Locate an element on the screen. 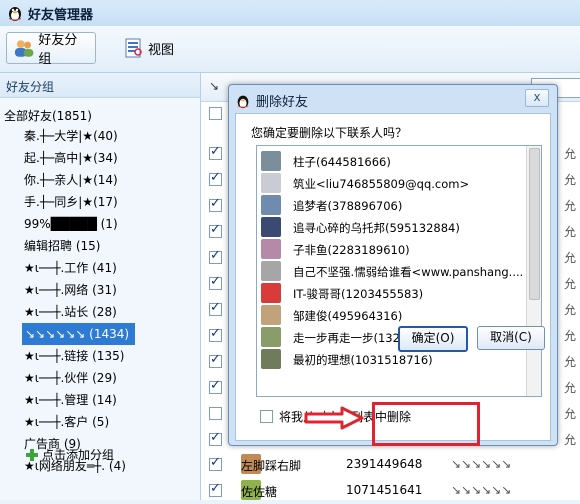  close-button: x is located at coordinates (537, 98).